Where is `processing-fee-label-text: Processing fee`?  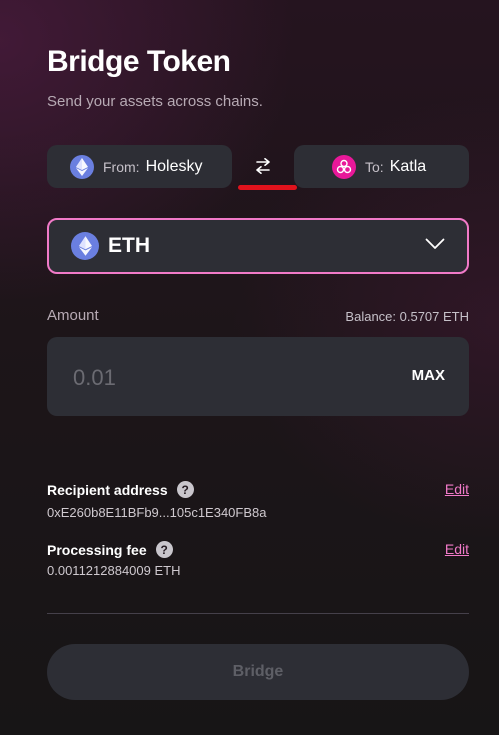 processing-fee-label-text: Processing fee is located at coordinates (97, 549).